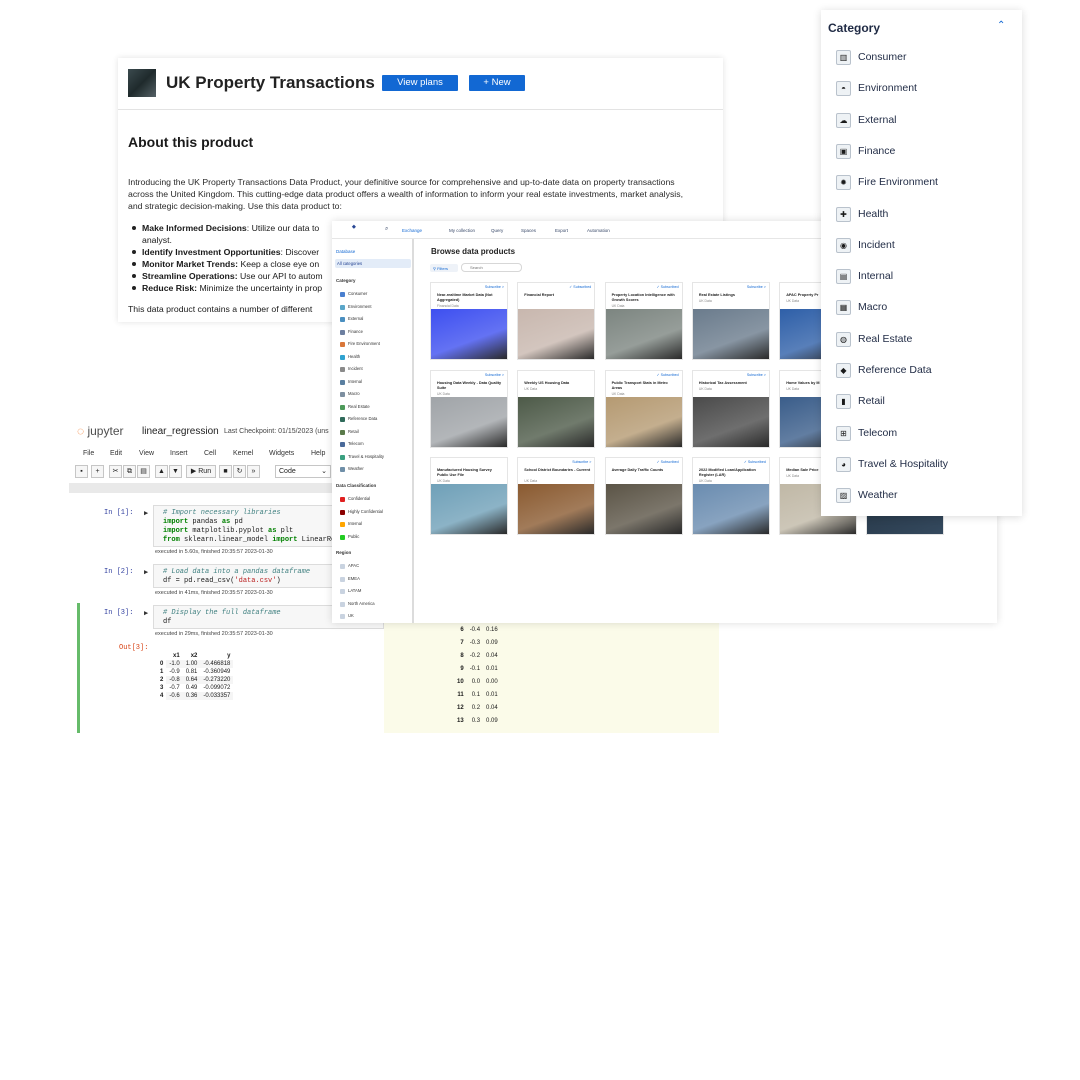  Describe the element at coordinates (88, 453) in the screenshot. I see `menu-file: File` at that location.